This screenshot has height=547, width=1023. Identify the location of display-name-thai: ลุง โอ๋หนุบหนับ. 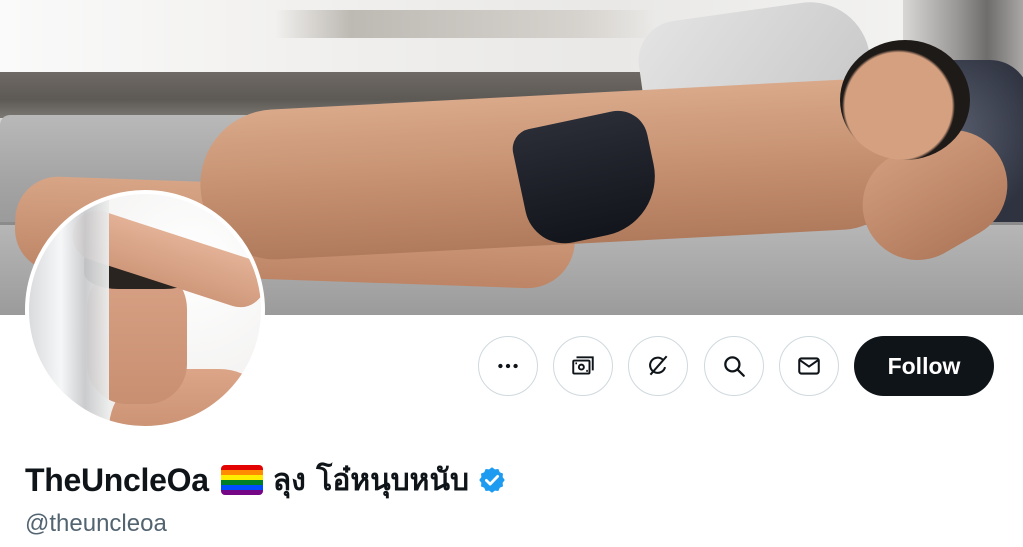
(370, 480).